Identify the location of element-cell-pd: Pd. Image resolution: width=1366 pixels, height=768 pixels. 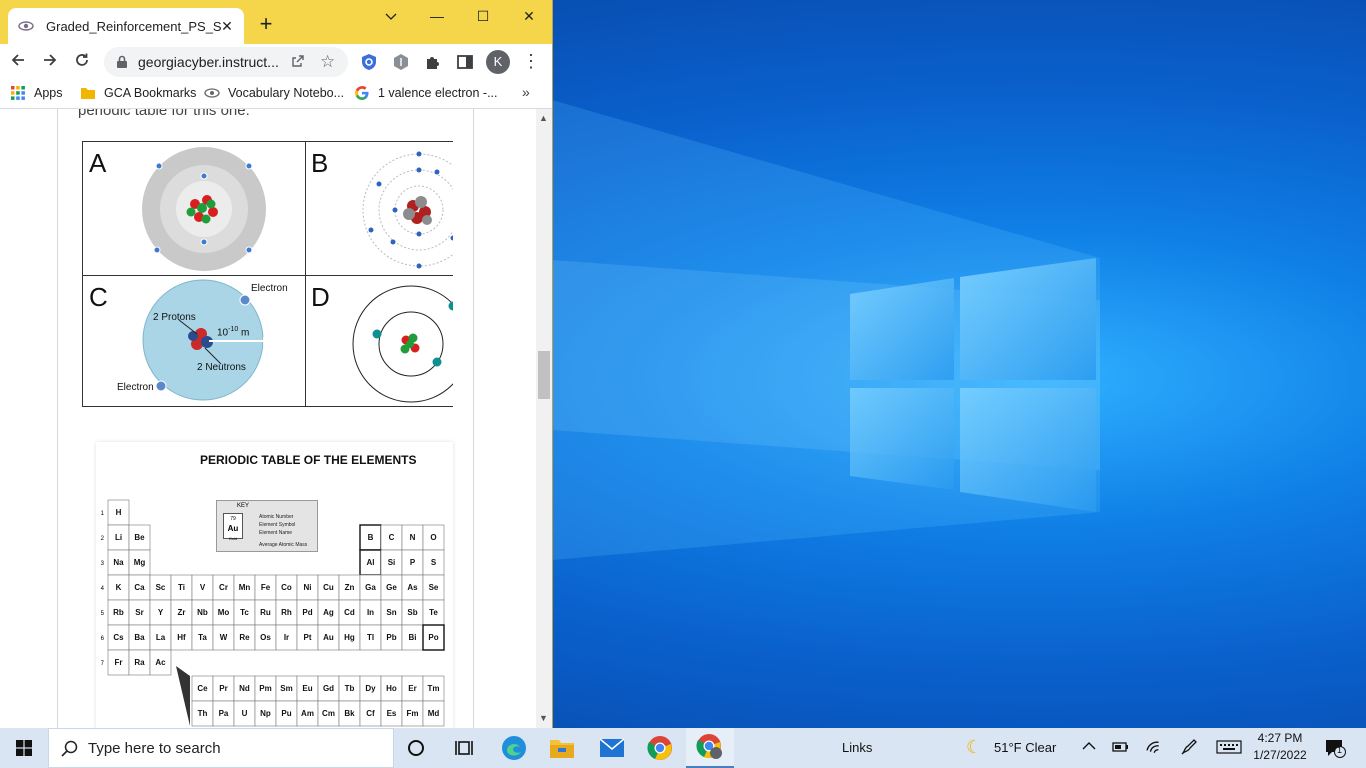
(307, 612).